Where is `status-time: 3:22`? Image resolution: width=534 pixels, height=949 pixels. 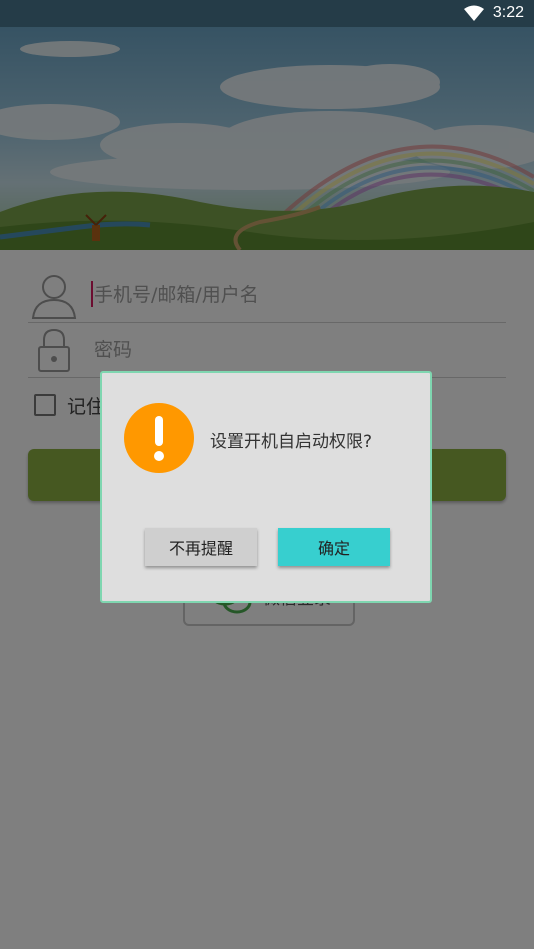
status-time: 3:22 is located at coordinates (508, 12).